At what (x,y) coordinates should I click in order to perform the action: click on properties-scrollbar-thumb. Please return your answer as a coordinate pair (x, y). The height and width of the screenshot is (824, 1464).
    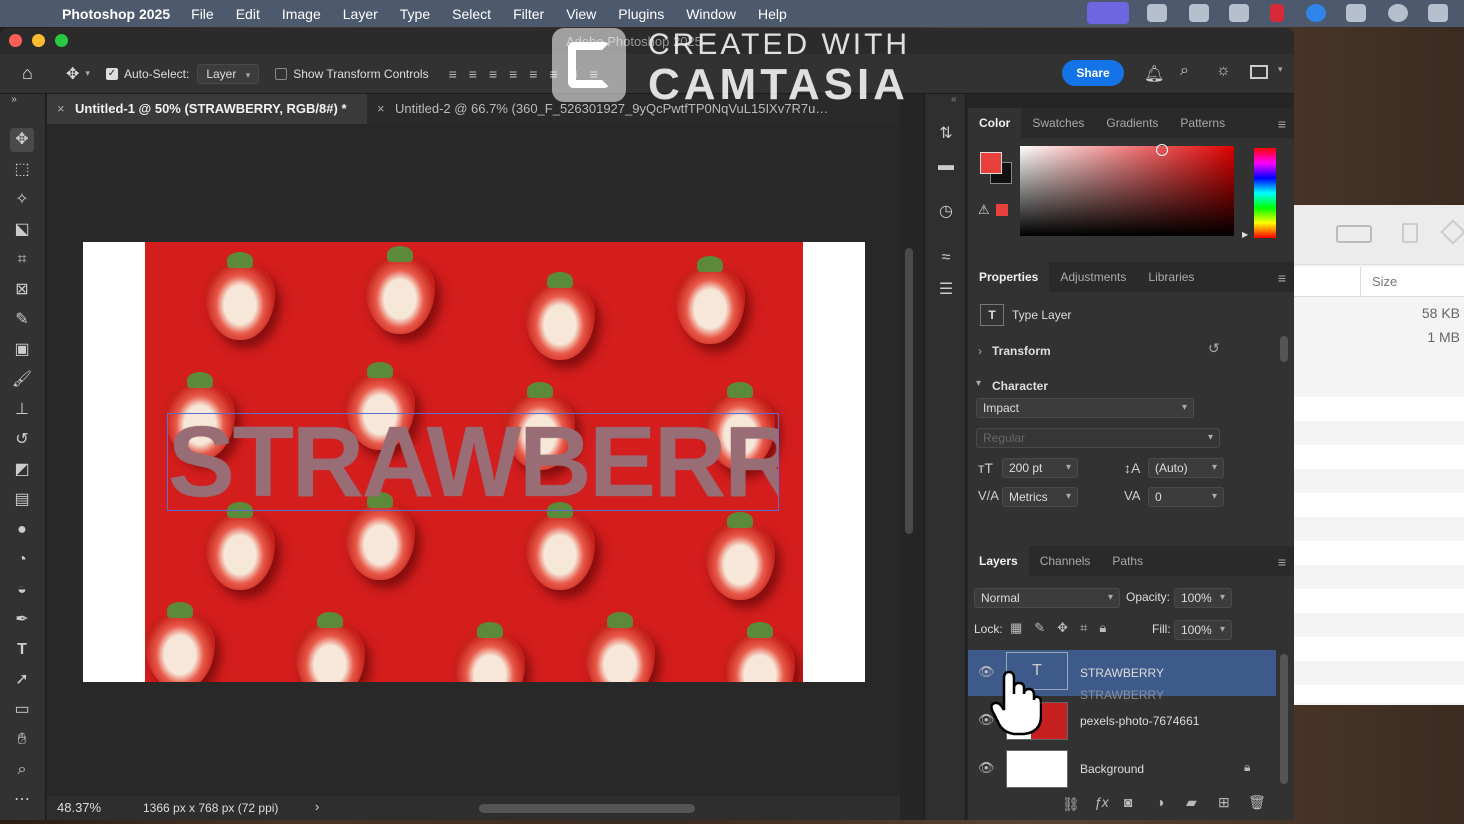
    Looking at the image, I should click on (1284, 349).